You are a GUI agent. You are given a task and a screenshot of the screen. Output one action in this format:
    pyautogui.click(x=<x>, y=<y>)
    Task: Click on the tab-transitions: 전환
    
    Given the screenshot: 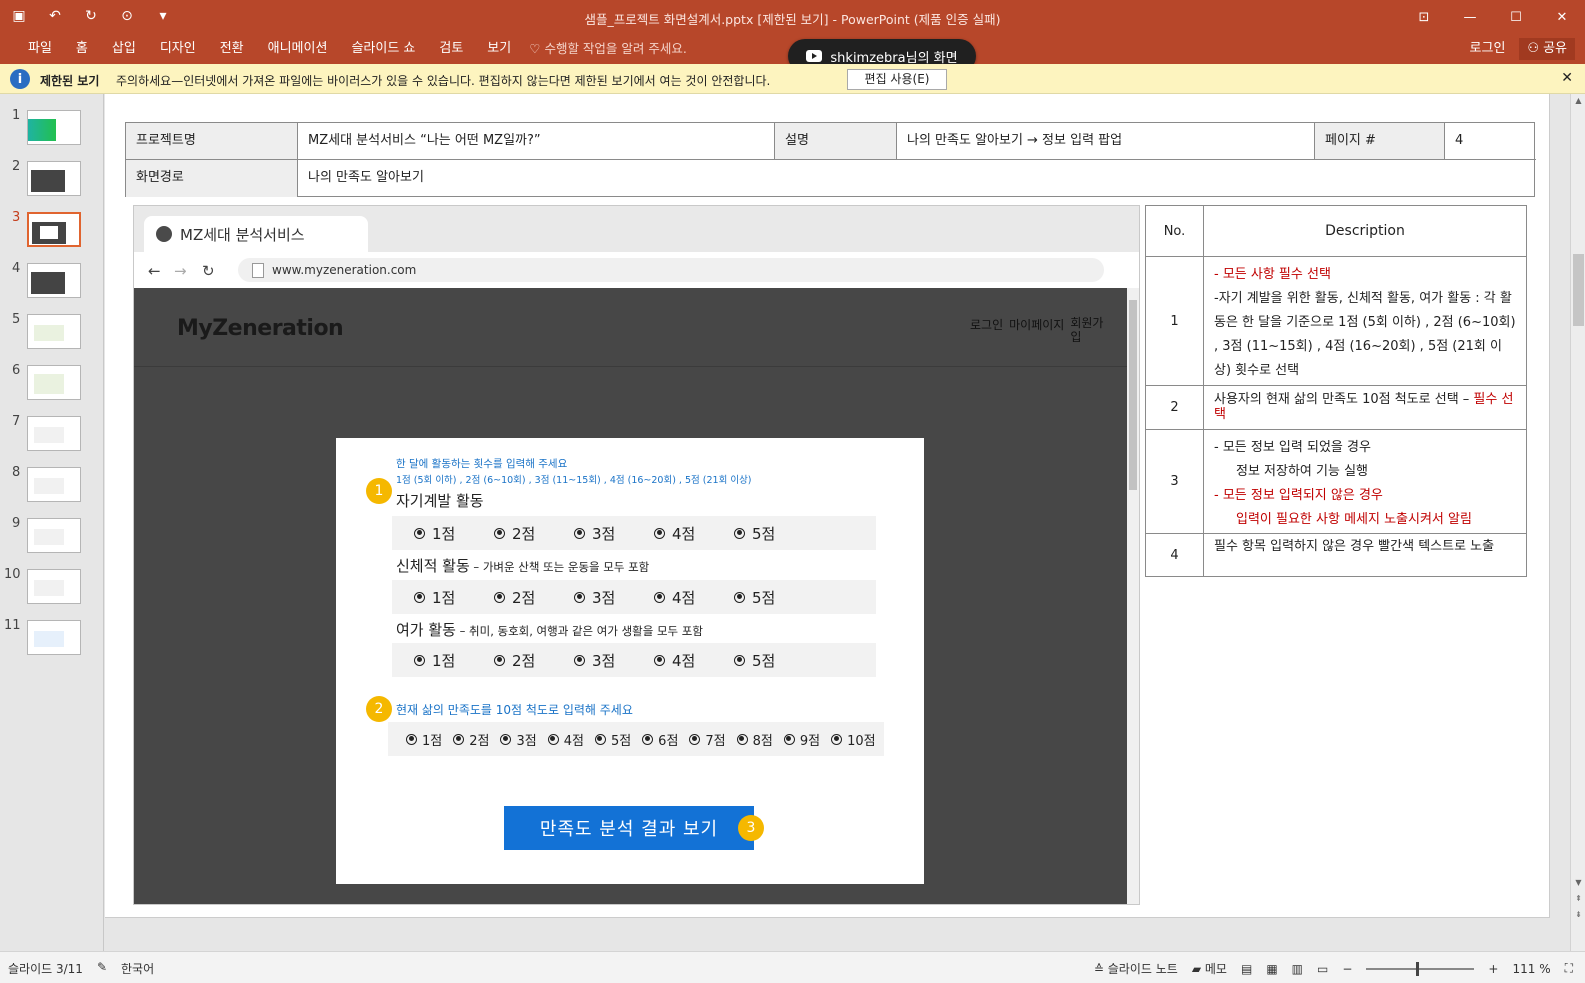 What is the action you would take?
    pyautogui.click(x=232, y=49)
    